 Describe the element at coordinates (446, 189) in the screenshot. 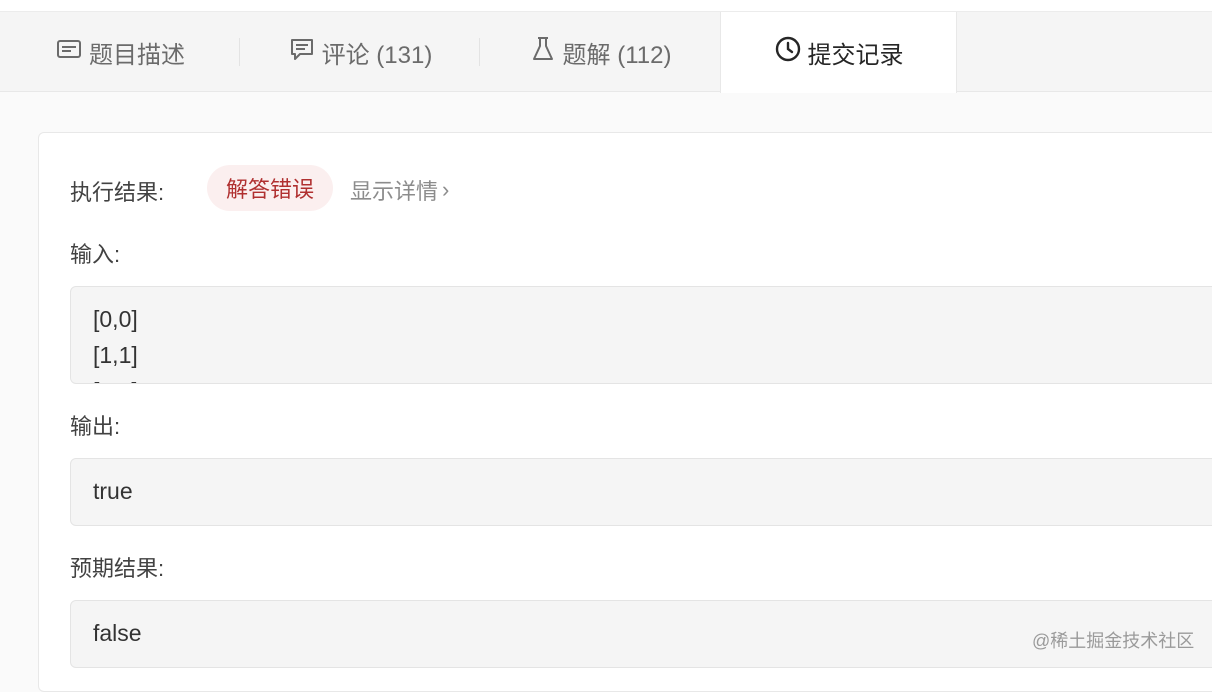

I see `chevron-right-icon: ›` at that location.